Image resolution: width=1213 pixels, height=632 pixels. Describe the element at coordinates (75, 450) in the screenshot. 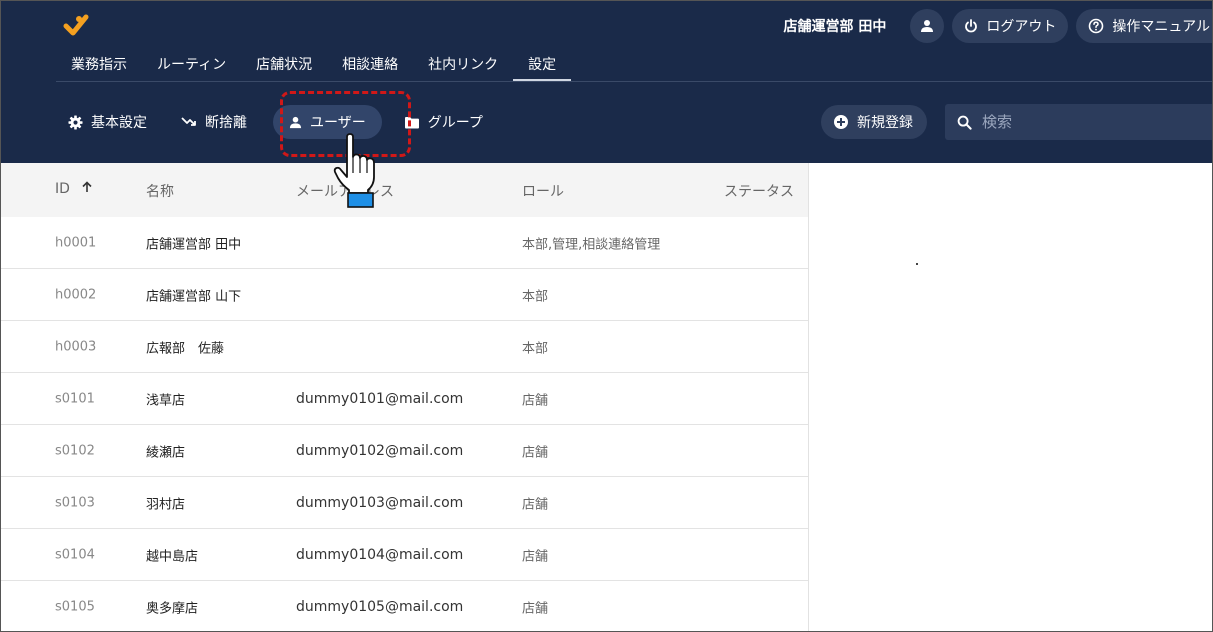

I see `cell-id: s0102` at that location.